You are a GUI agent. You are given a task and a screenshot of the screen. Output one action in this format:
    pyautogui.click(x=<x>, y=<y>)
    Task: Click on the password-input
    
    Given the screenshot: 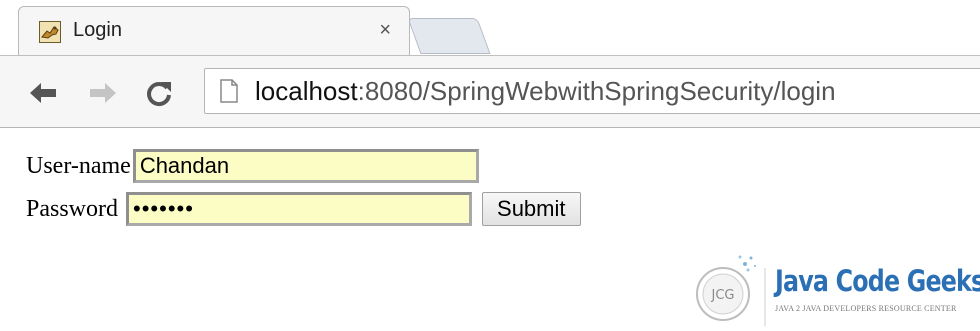 What is the action you would take?
    pyautogui.click(x=299, y=209)
    